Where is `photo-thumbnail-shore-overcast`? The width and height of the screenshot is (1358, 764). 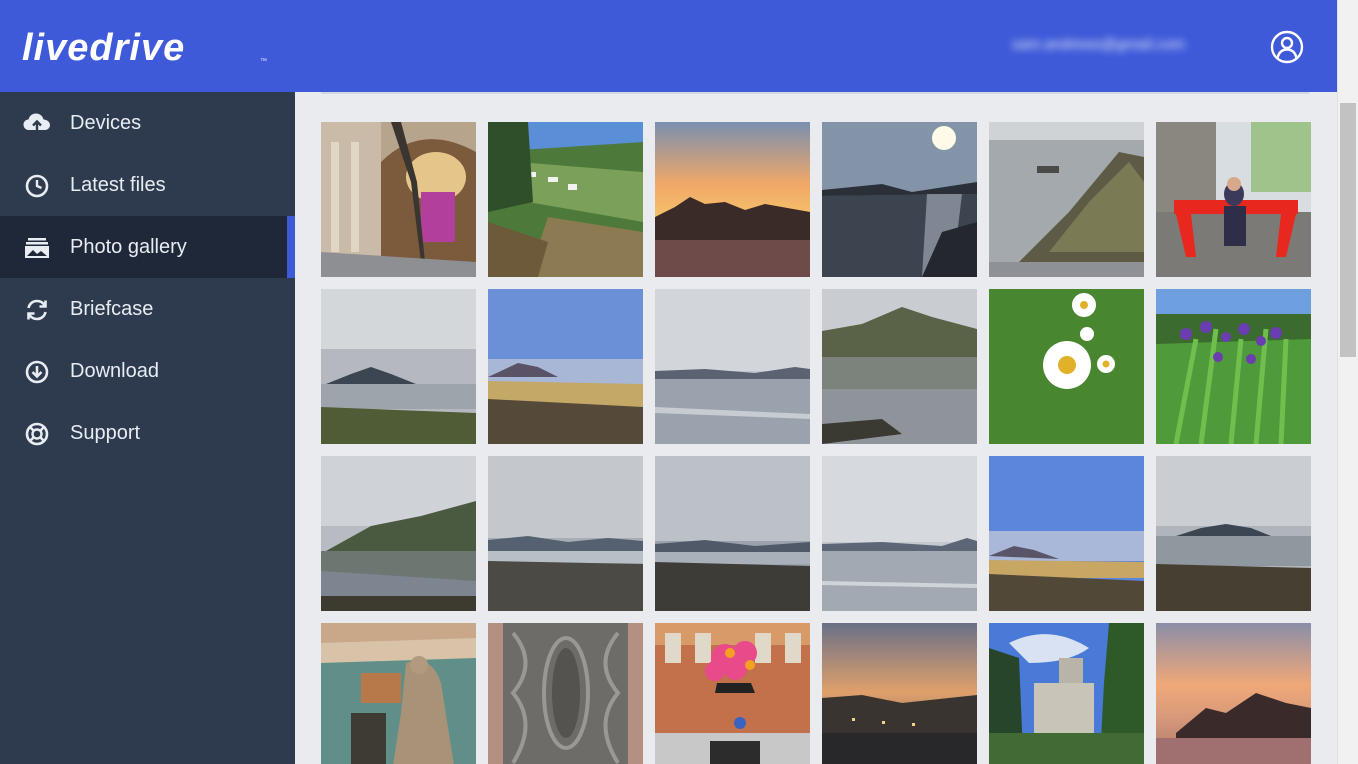 photo-thumbnail-shore-overcast is located at coordinates (565, 533).